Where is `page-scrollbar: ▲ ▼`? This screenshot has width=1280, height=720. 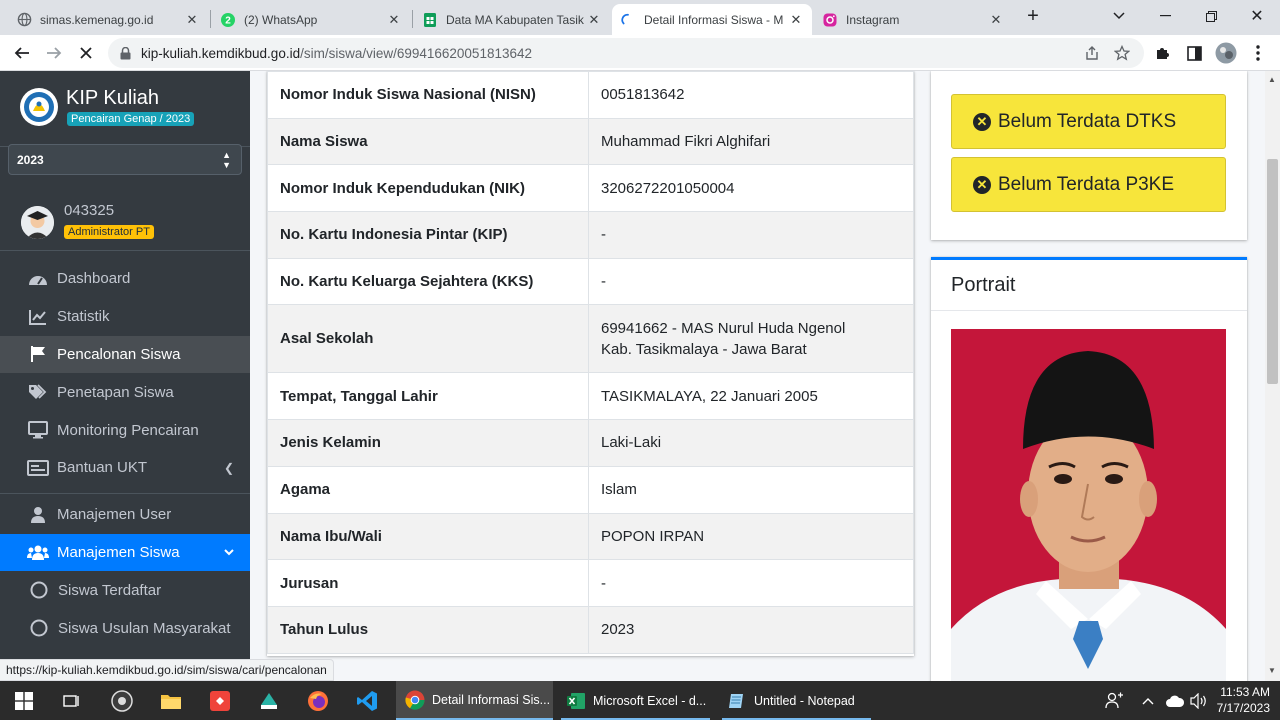 page-scrollbar: ▲ ▼ is located at coordinates (1272, 376).